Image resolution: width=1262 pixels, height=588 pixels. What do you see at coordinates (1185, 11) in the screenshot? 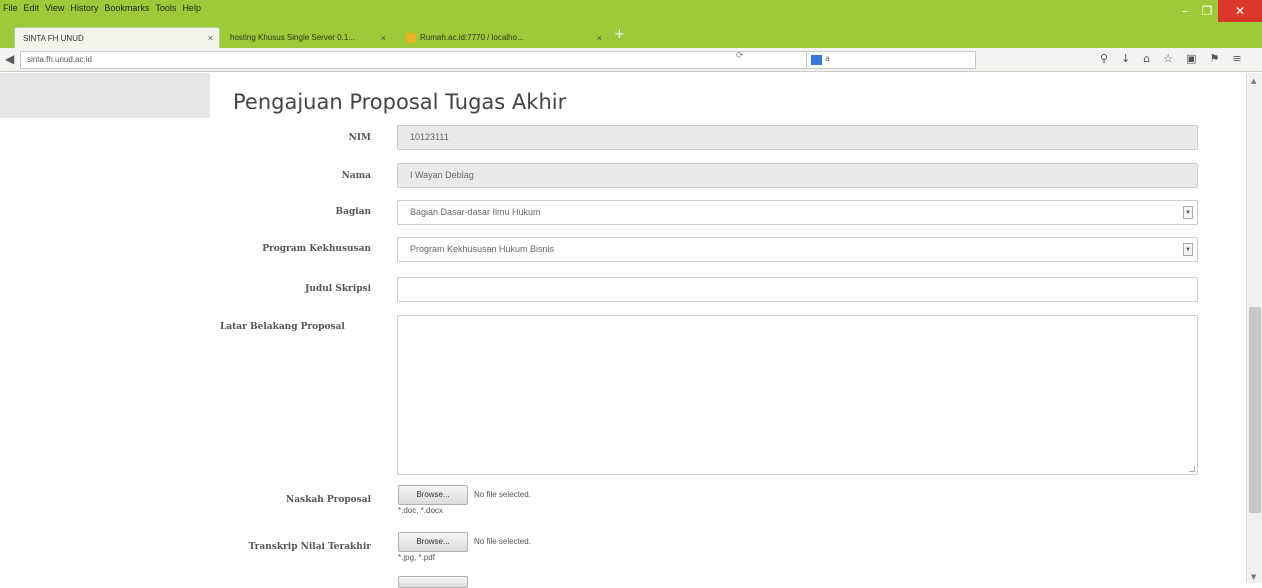
I see `minimize-button: –` at bounding box center [1185, 11].